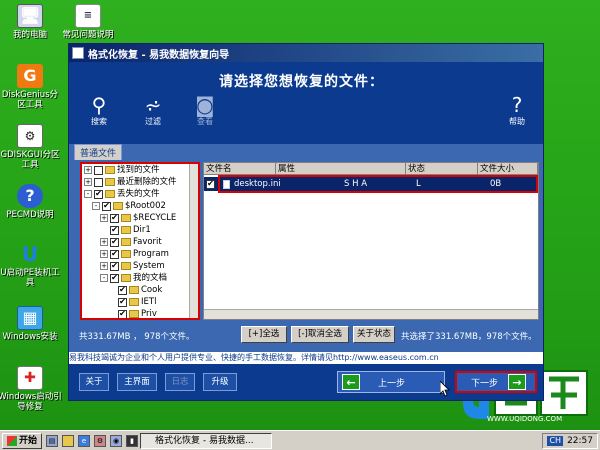 This screenshot has height=450, width=600. Describe the element at coordinates (31, 389) in the screenshot. I see `desktop-icon-boot-repair: ✚ Windows启动引导修复` at that location.